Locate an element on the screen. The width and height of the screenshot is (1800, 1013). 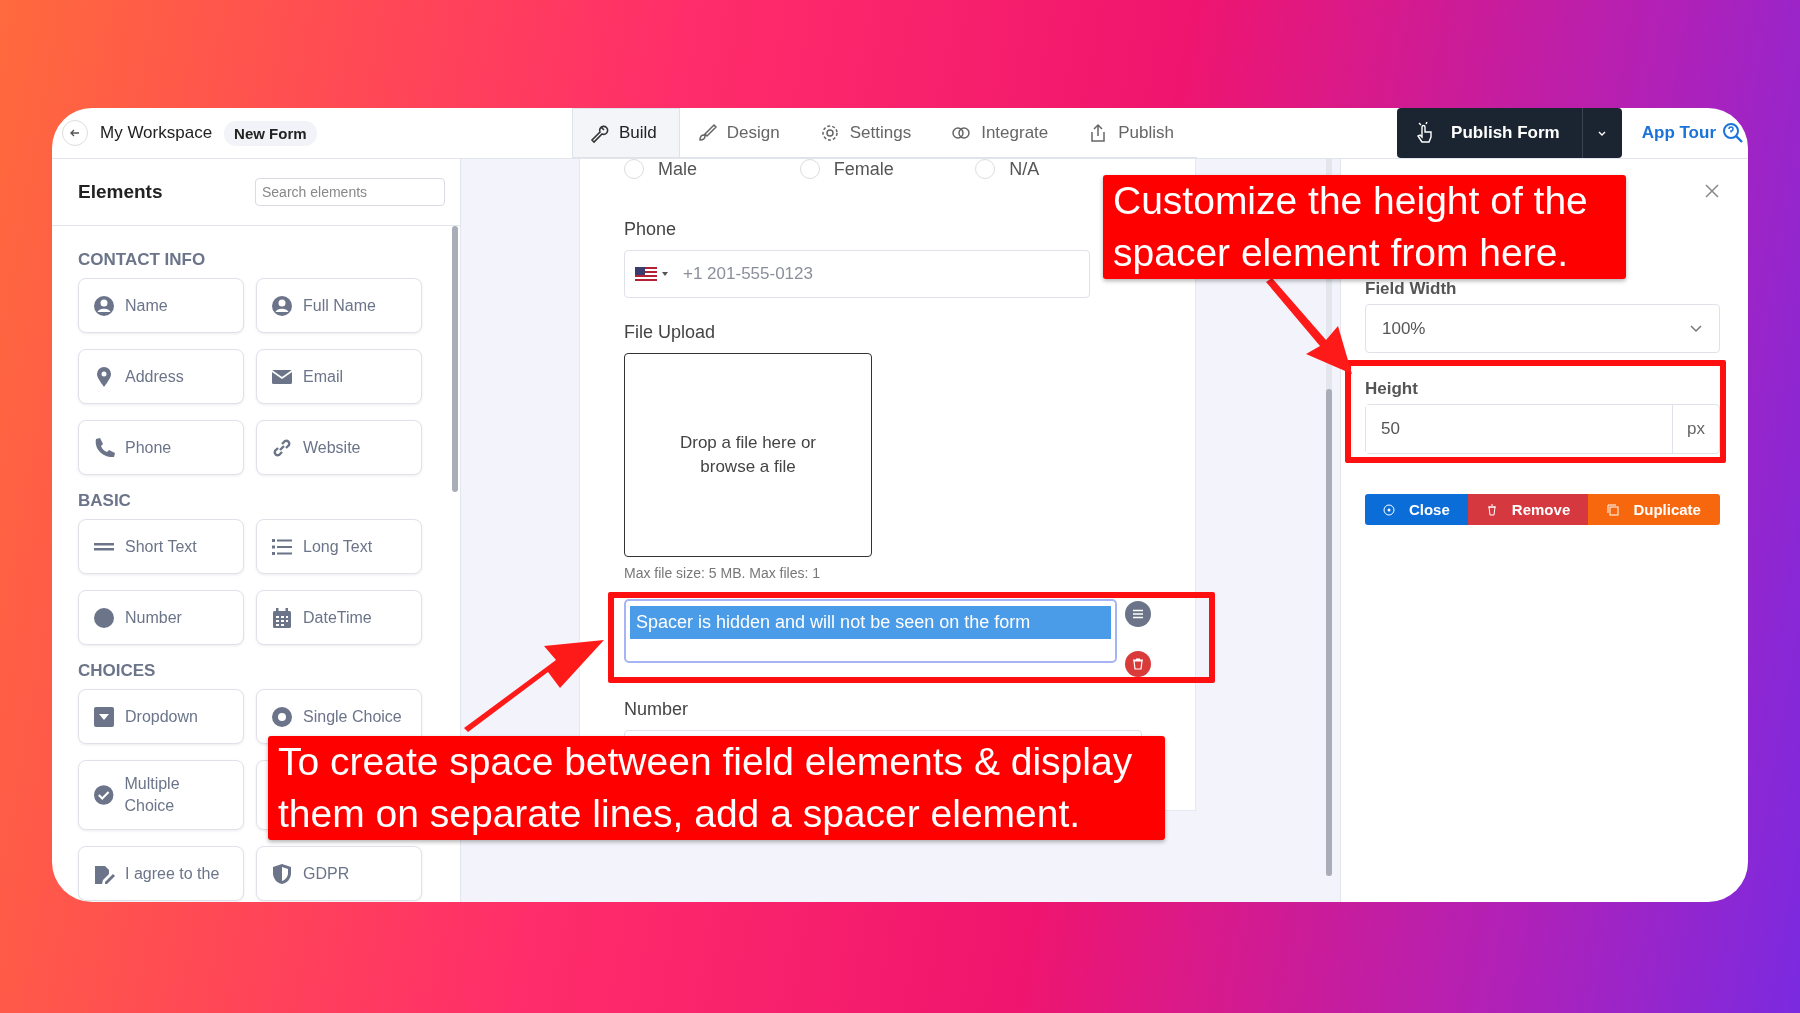
search-field: Search elements is located at coordinates (350, 192).